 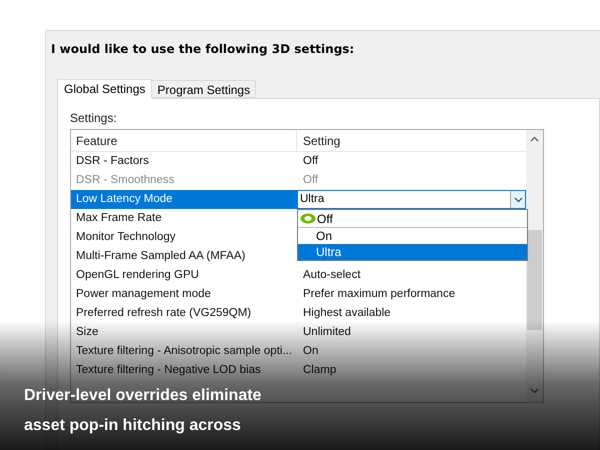 I want to click on setting-cell-text: On, so click(x=311, y=351).